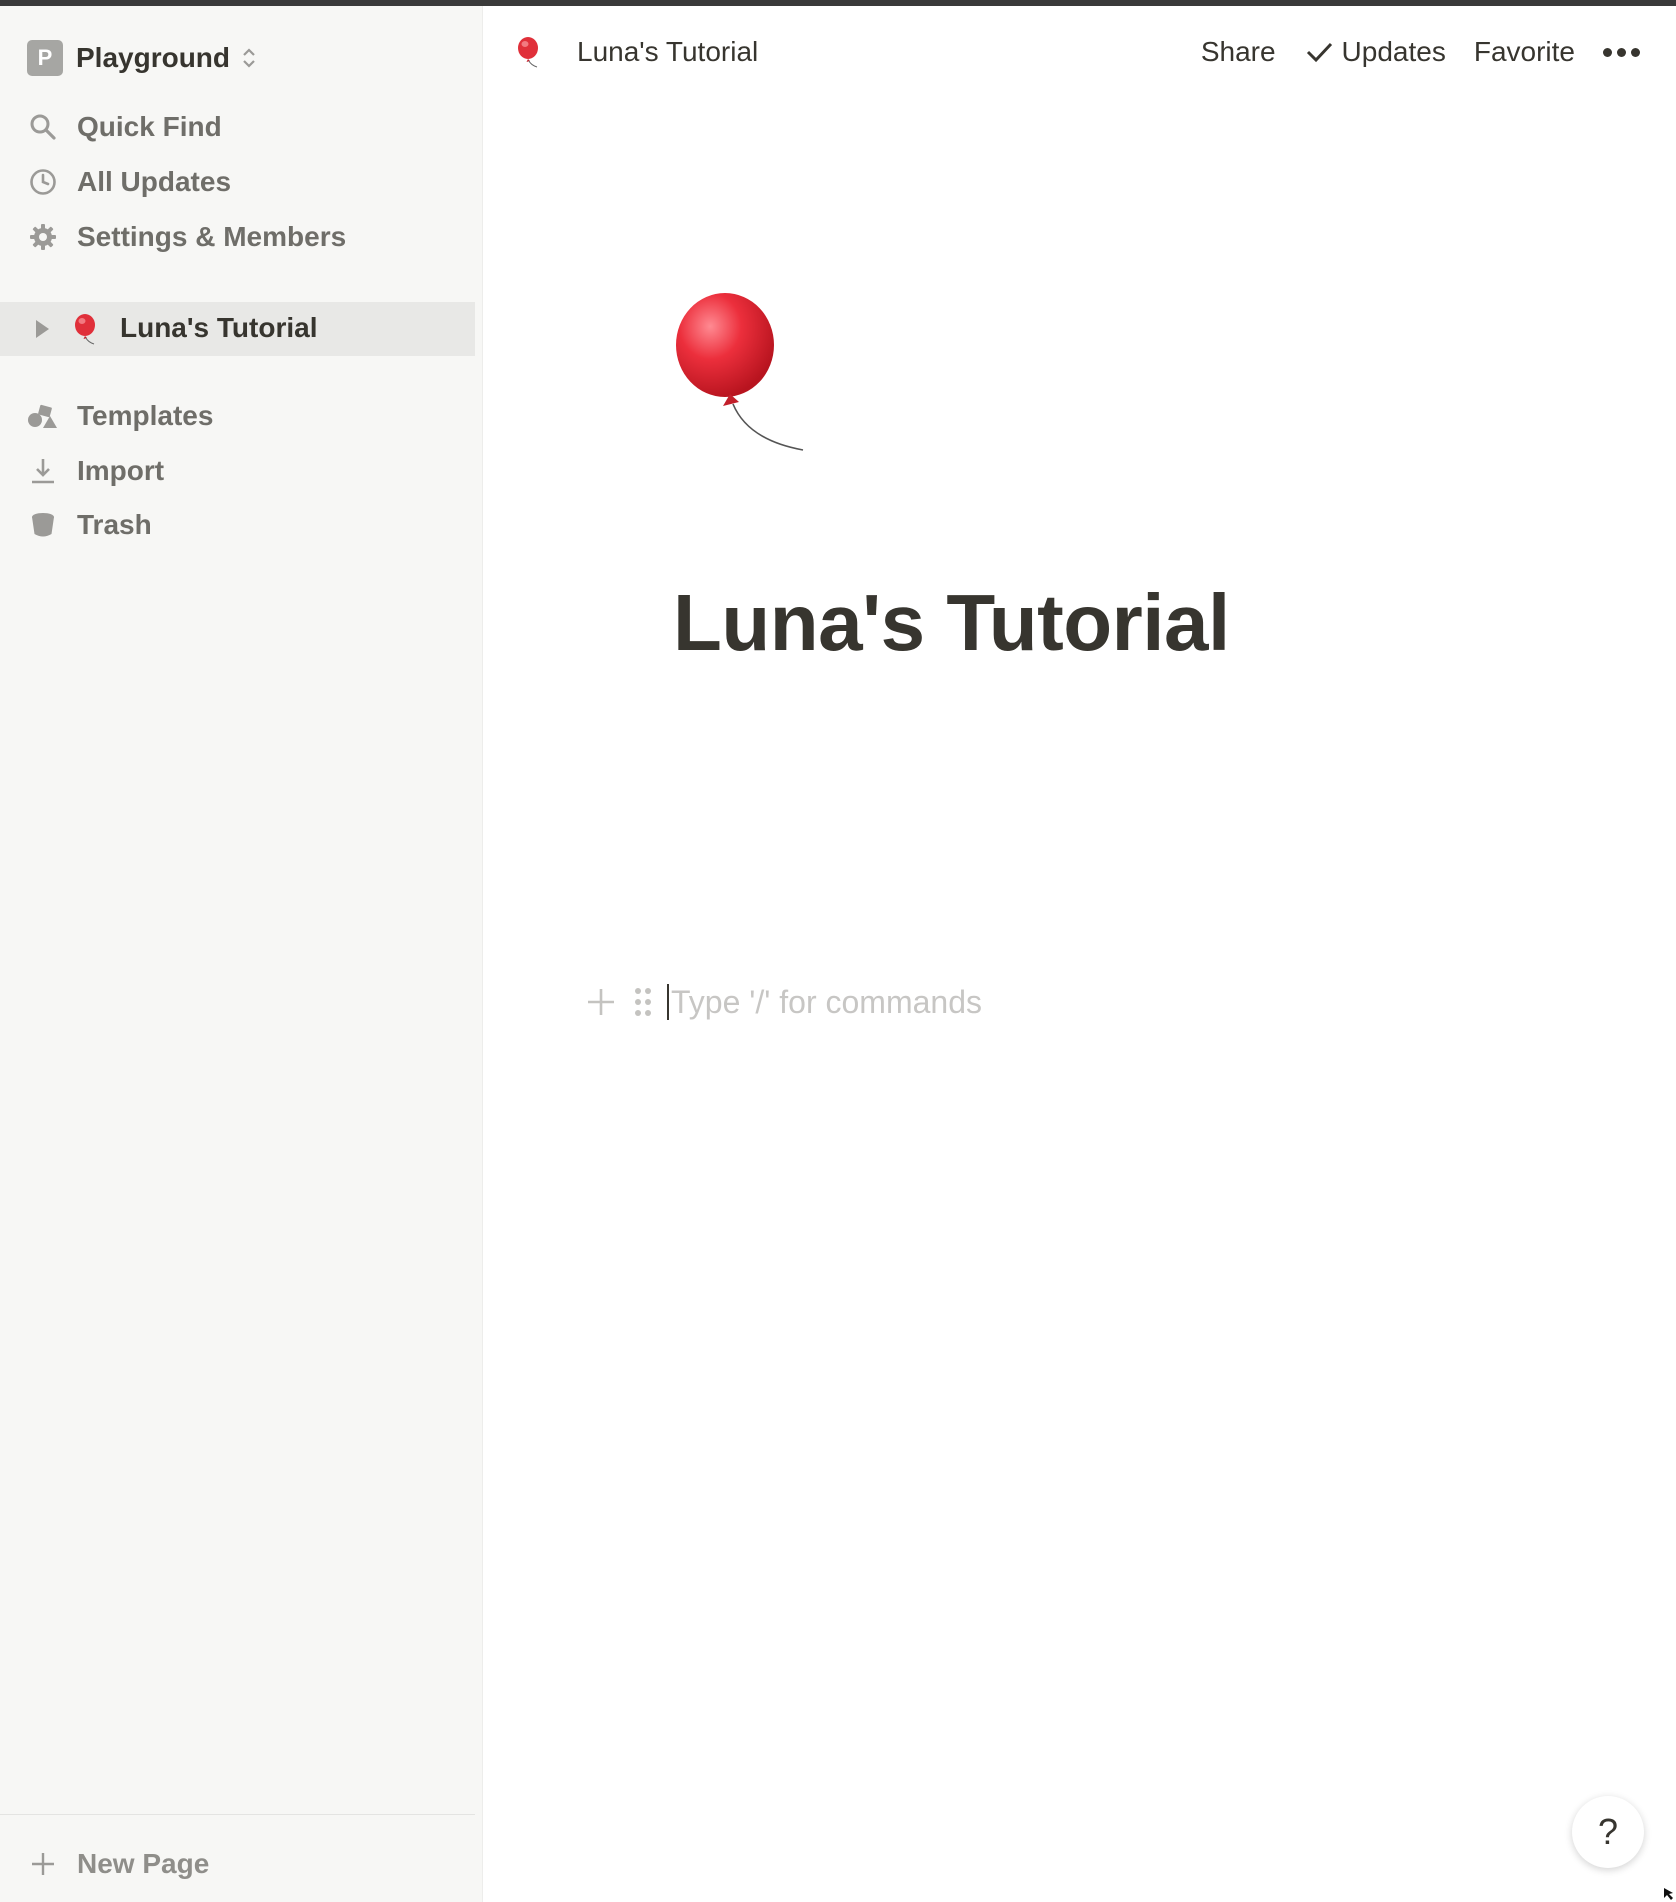 The image size is (1676, 1902). Describe the element at coordinates (249, 58) in the screenshot. I see `chevron-updown-icon` at that location.